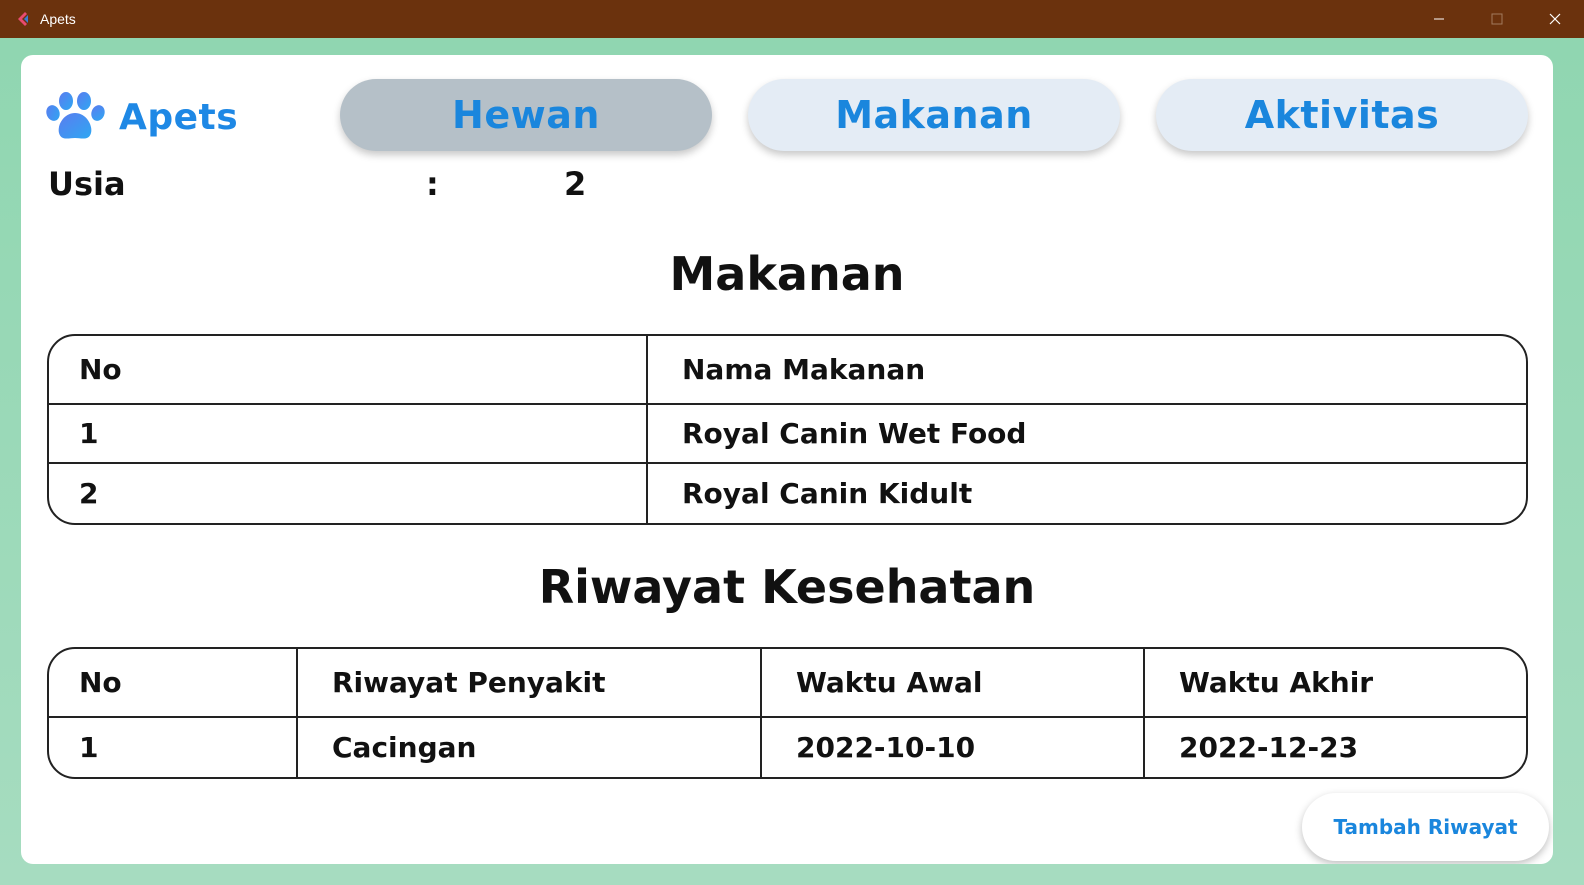 The height and width of the screenshot is (885, 1584). I want to click on section-title-makanan: Makanan, so click(787, 274).